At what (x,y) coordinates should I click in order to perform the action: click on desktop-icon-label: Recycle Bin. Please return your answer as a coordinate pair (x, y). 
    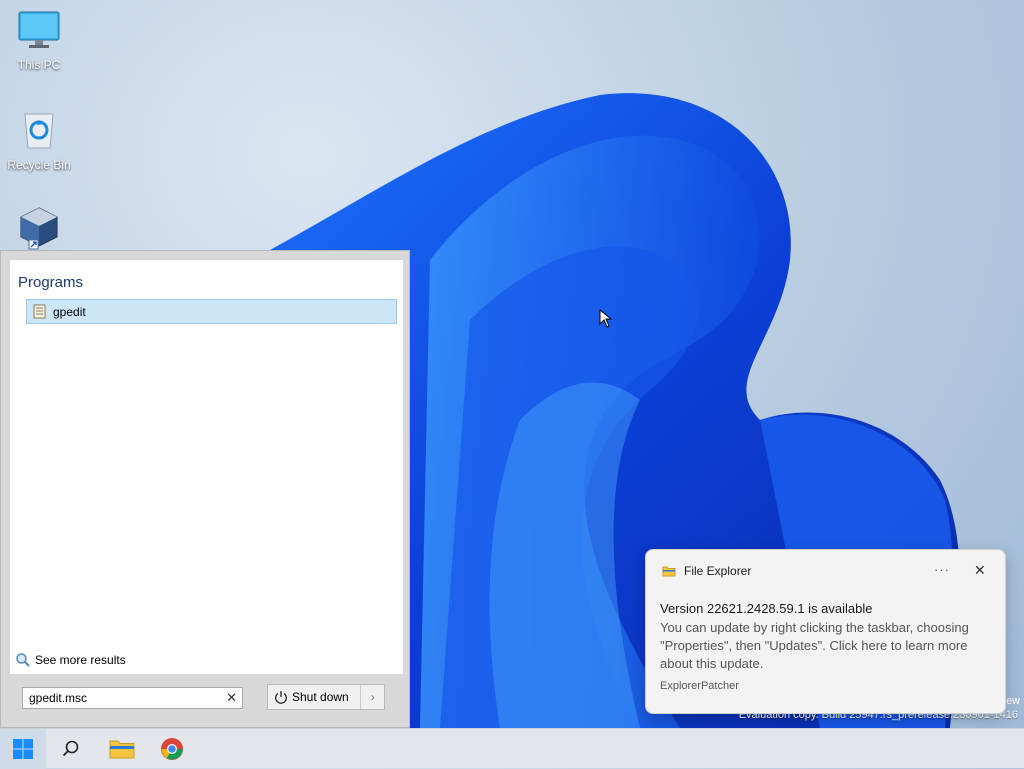
    Looking at the image, I should click on (39, 165).